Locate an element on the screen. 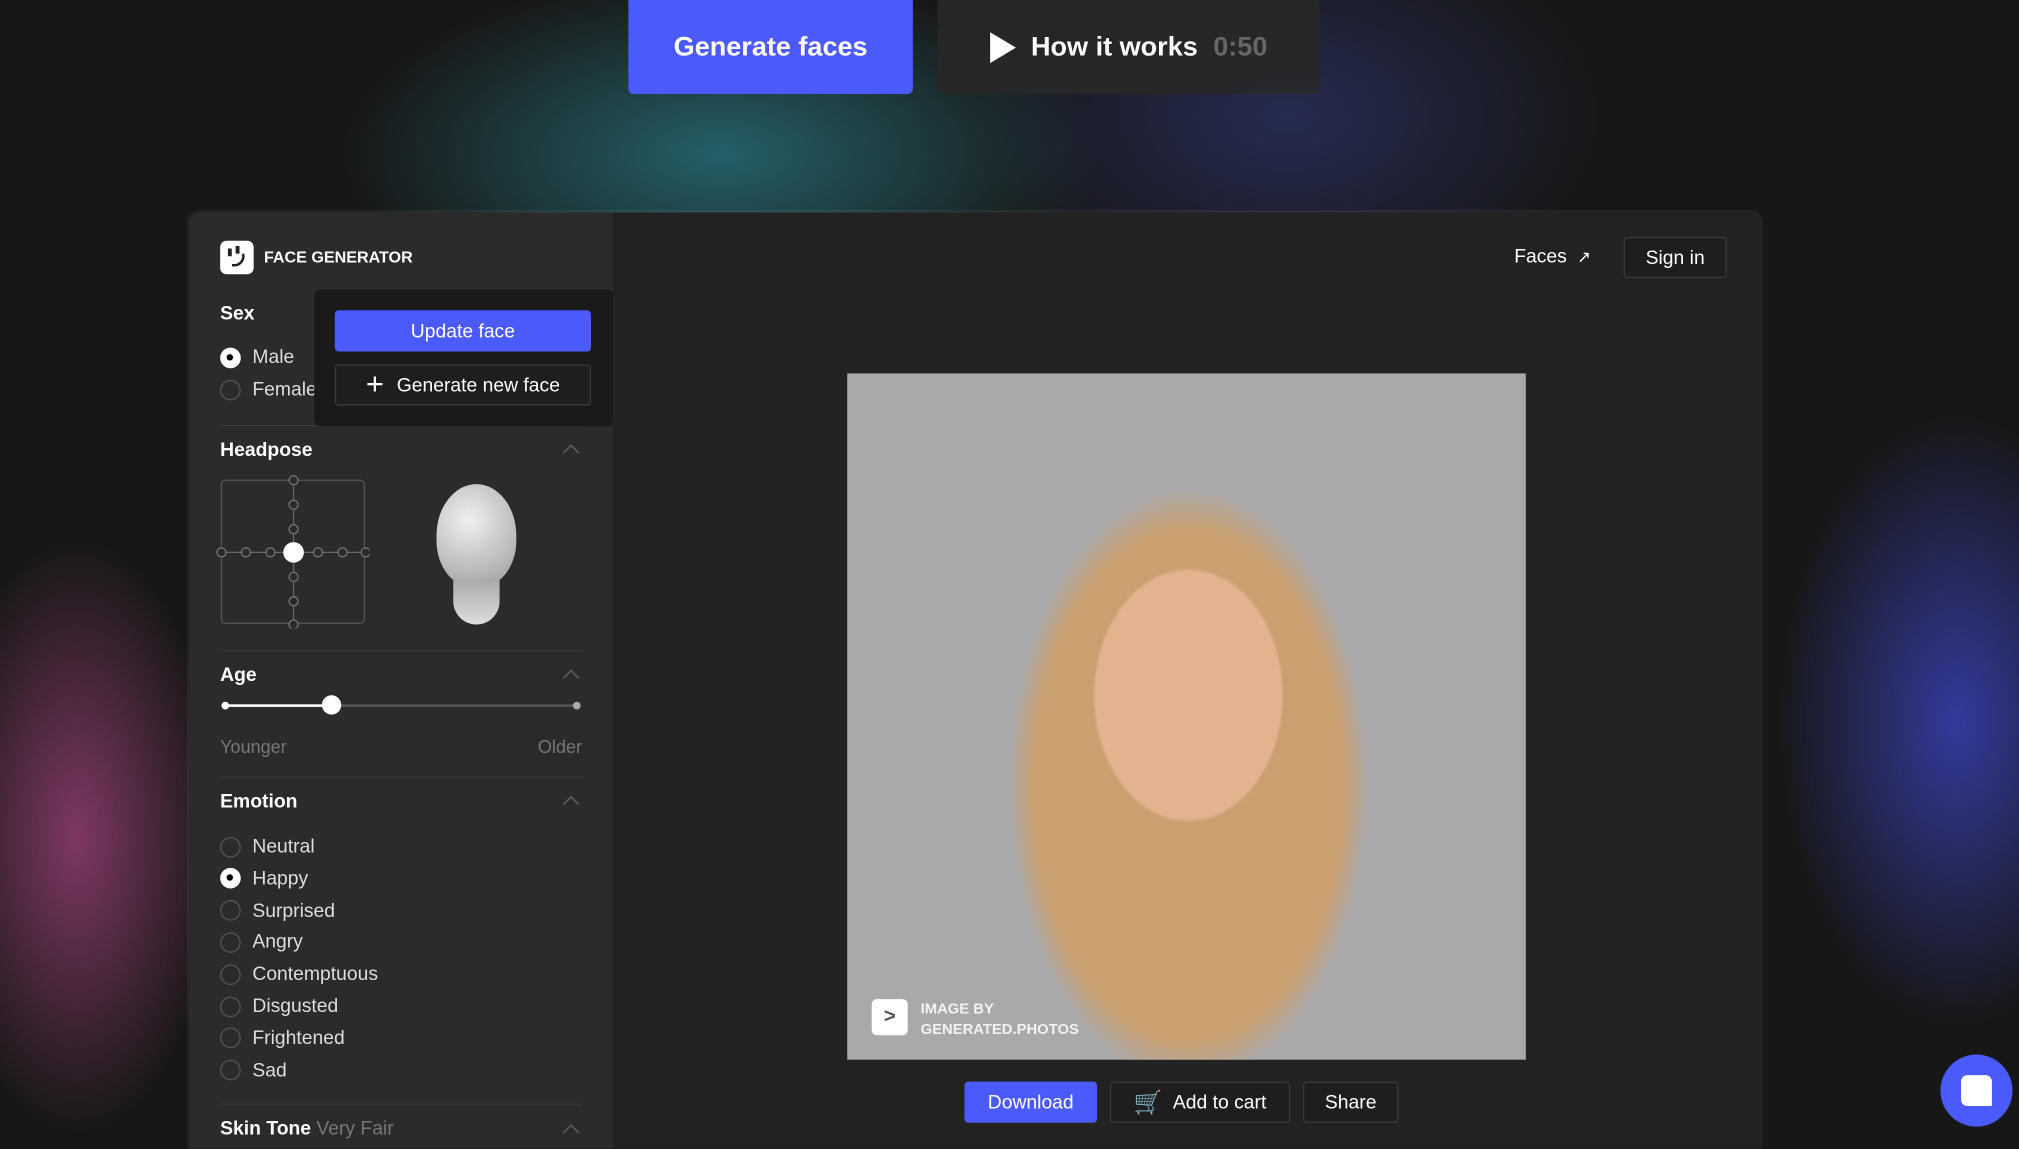 The height and width of the screenshot is (1149, 2019). radio-emotion-happy: Happy is located at coordinates (264, 878).